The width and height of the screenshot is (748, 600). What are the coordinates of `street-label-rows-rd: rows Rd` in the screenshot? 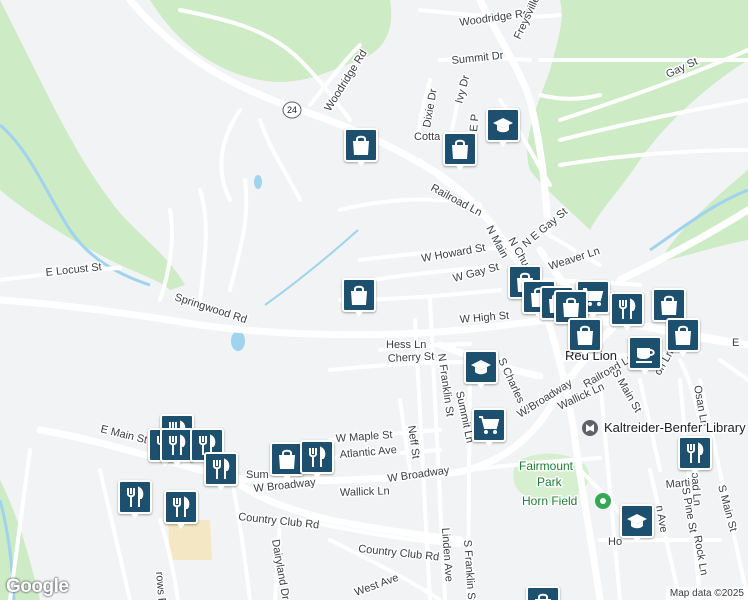 It's located at (160, 585).